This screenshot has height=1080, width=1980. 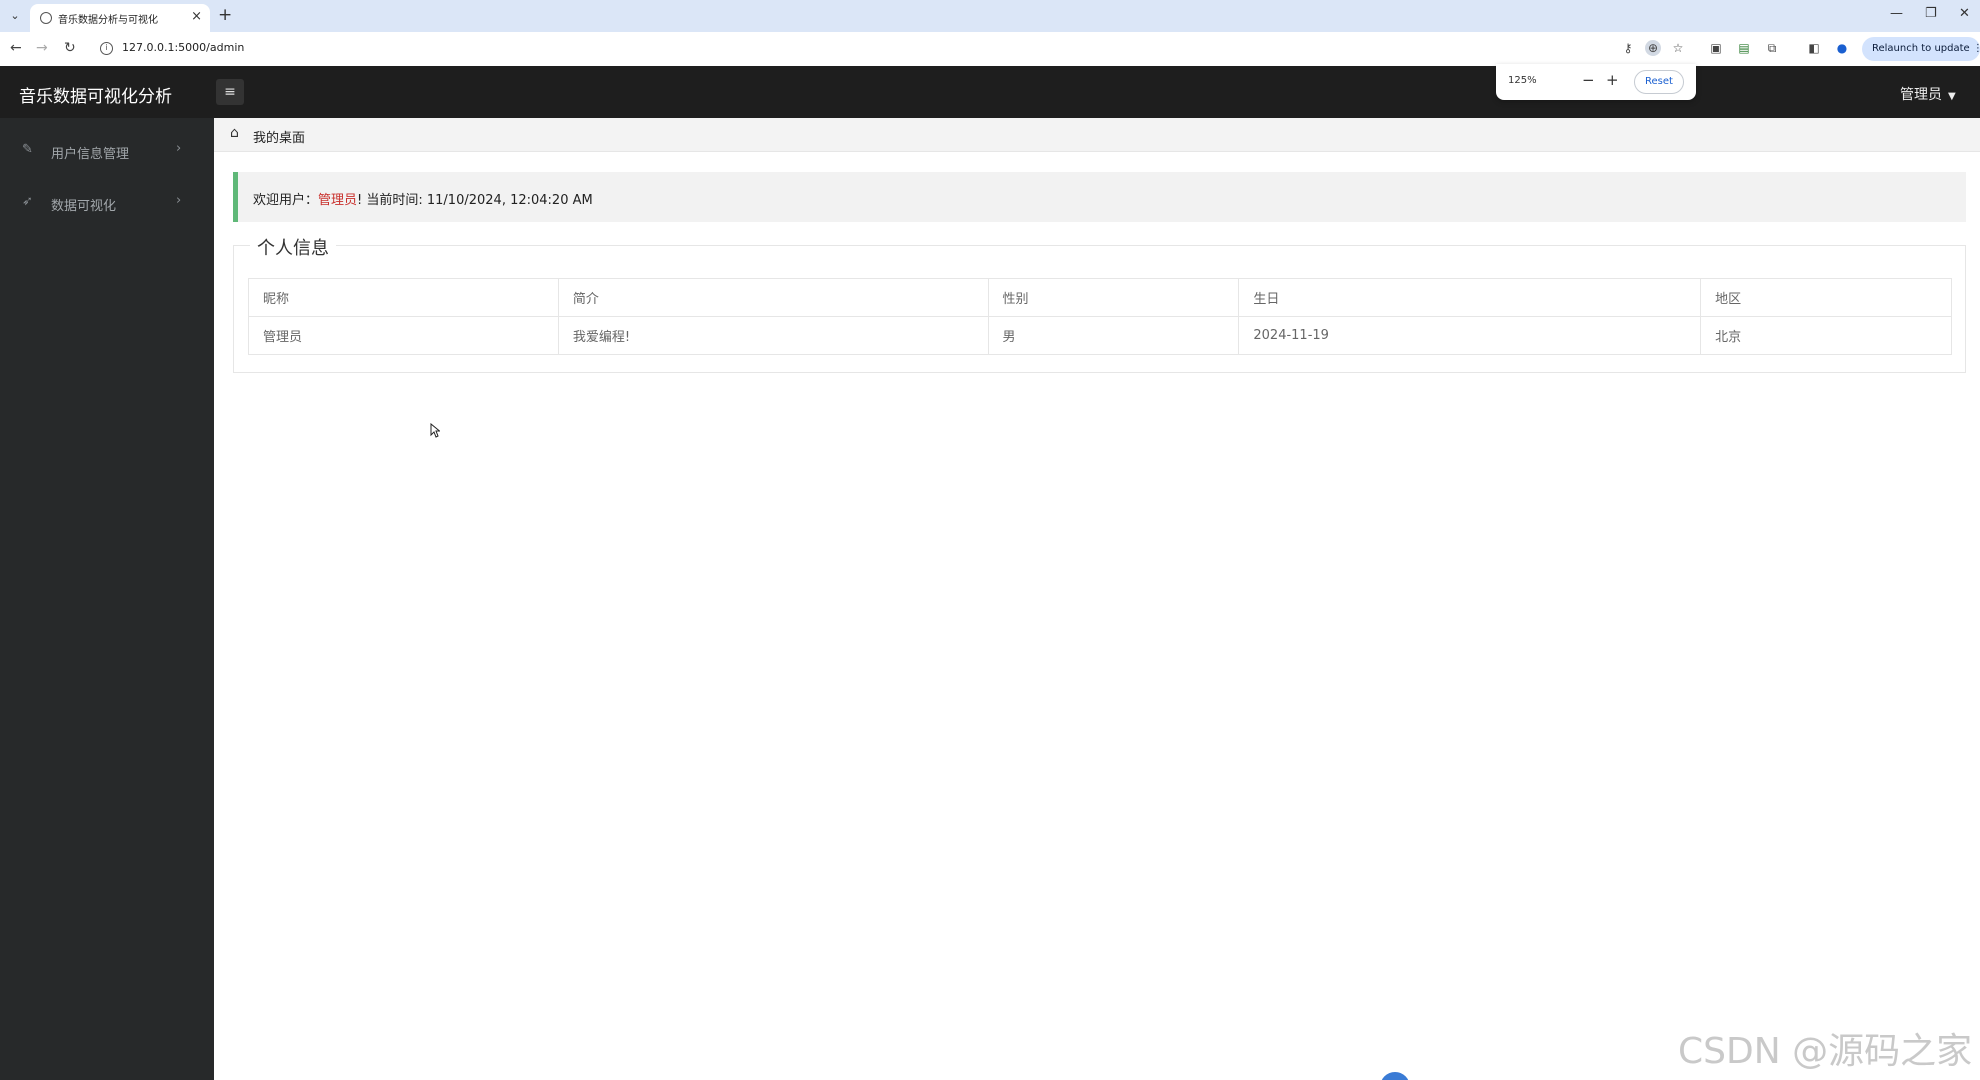 I want to click on watermark: CSDN @源码之家, so click(x=1825, y=1051).